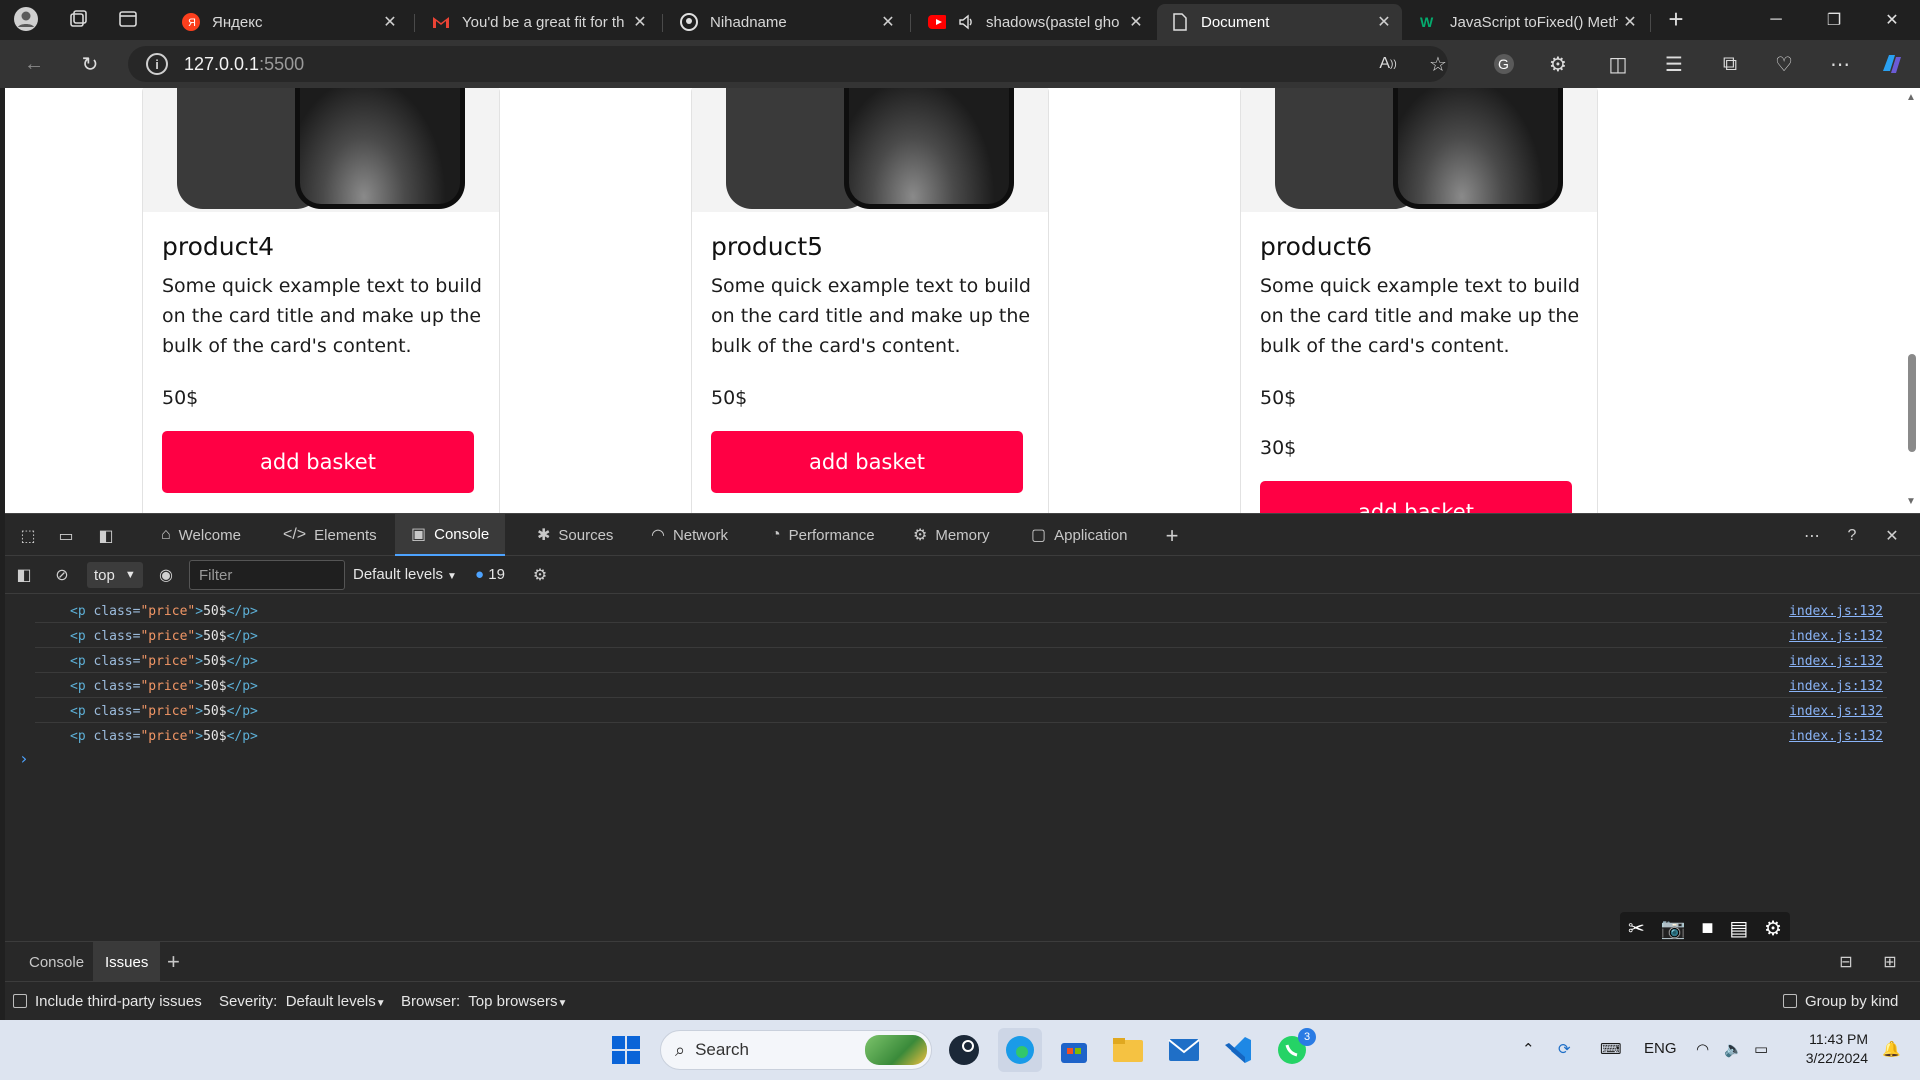 The height and width of the screenshot is (1080, 1920). Describe the element at coordinates (66, 536) in the screenshot. I see `device-emulation-icon: ▭` at that location.